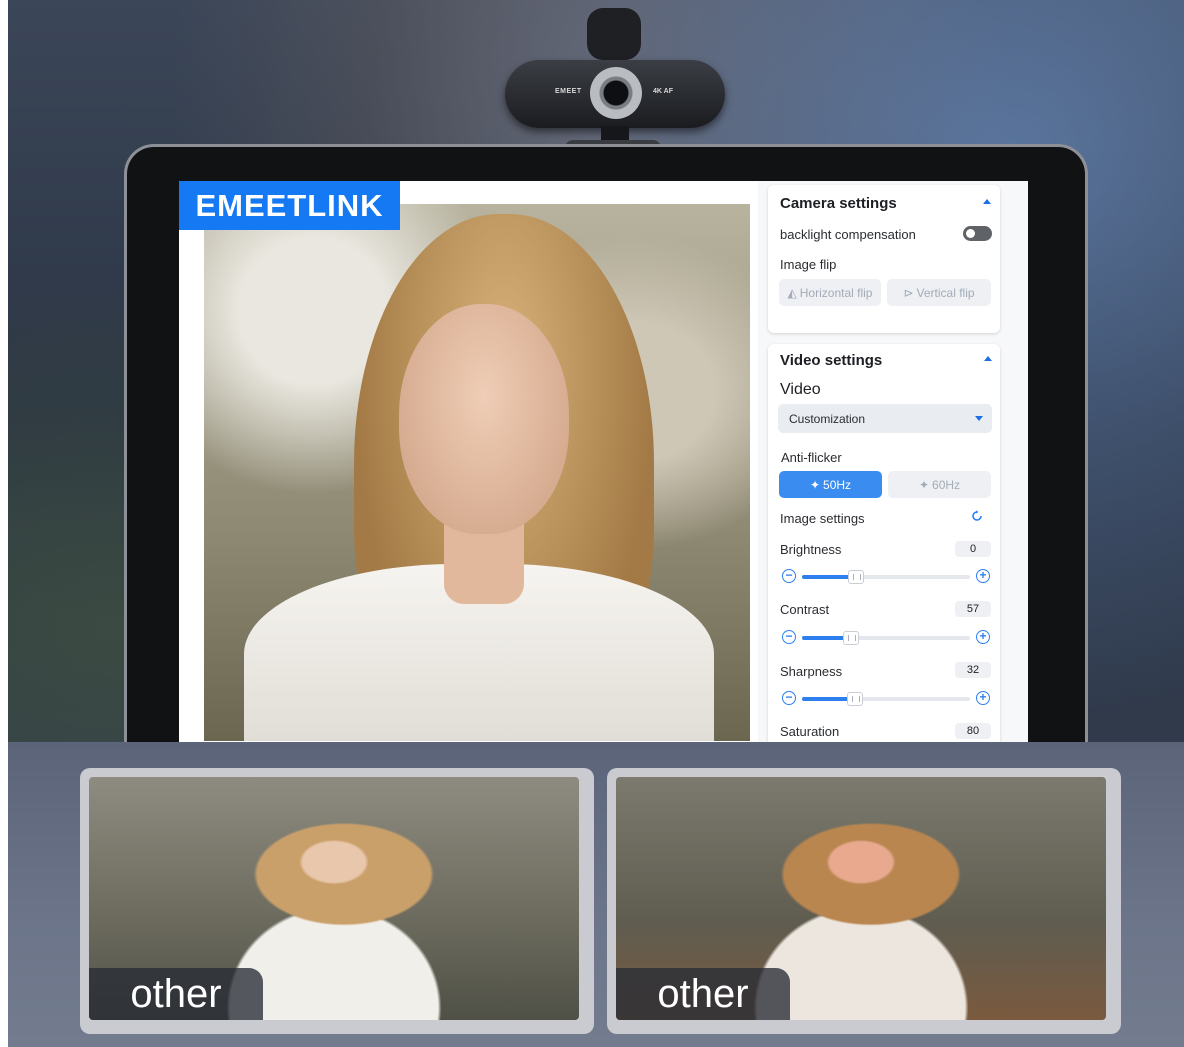 This screenshot has height=1047, width=1184. Describe the element at coordinates (837, 484) in the screenshot. I see `anti-flicker-50hz-label: 50Hz` at that location.